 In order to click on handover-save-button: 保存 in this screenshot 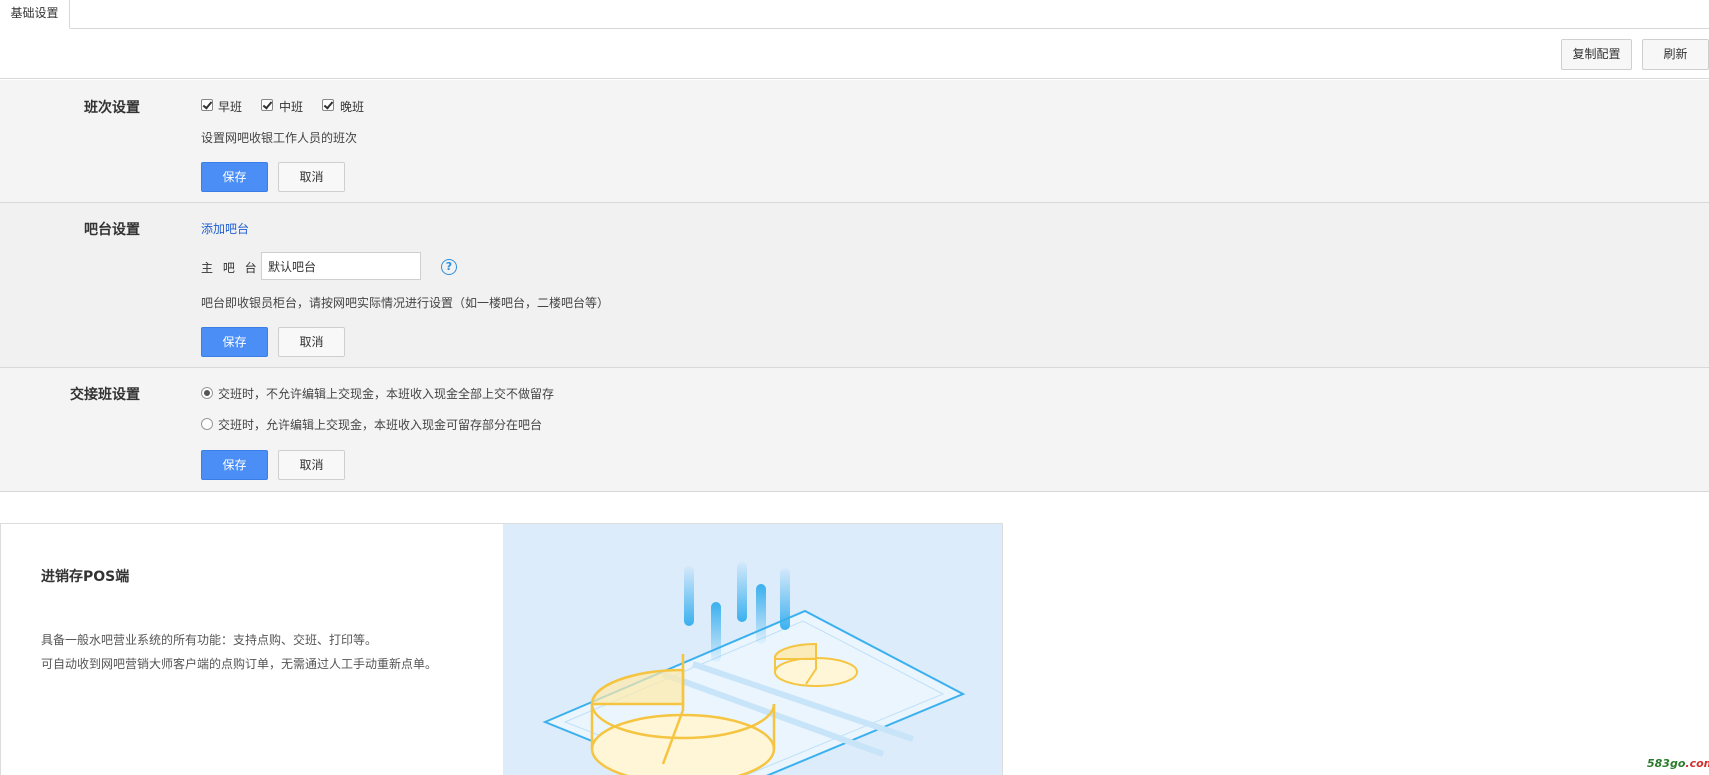, I will do `click(234, 465)`.